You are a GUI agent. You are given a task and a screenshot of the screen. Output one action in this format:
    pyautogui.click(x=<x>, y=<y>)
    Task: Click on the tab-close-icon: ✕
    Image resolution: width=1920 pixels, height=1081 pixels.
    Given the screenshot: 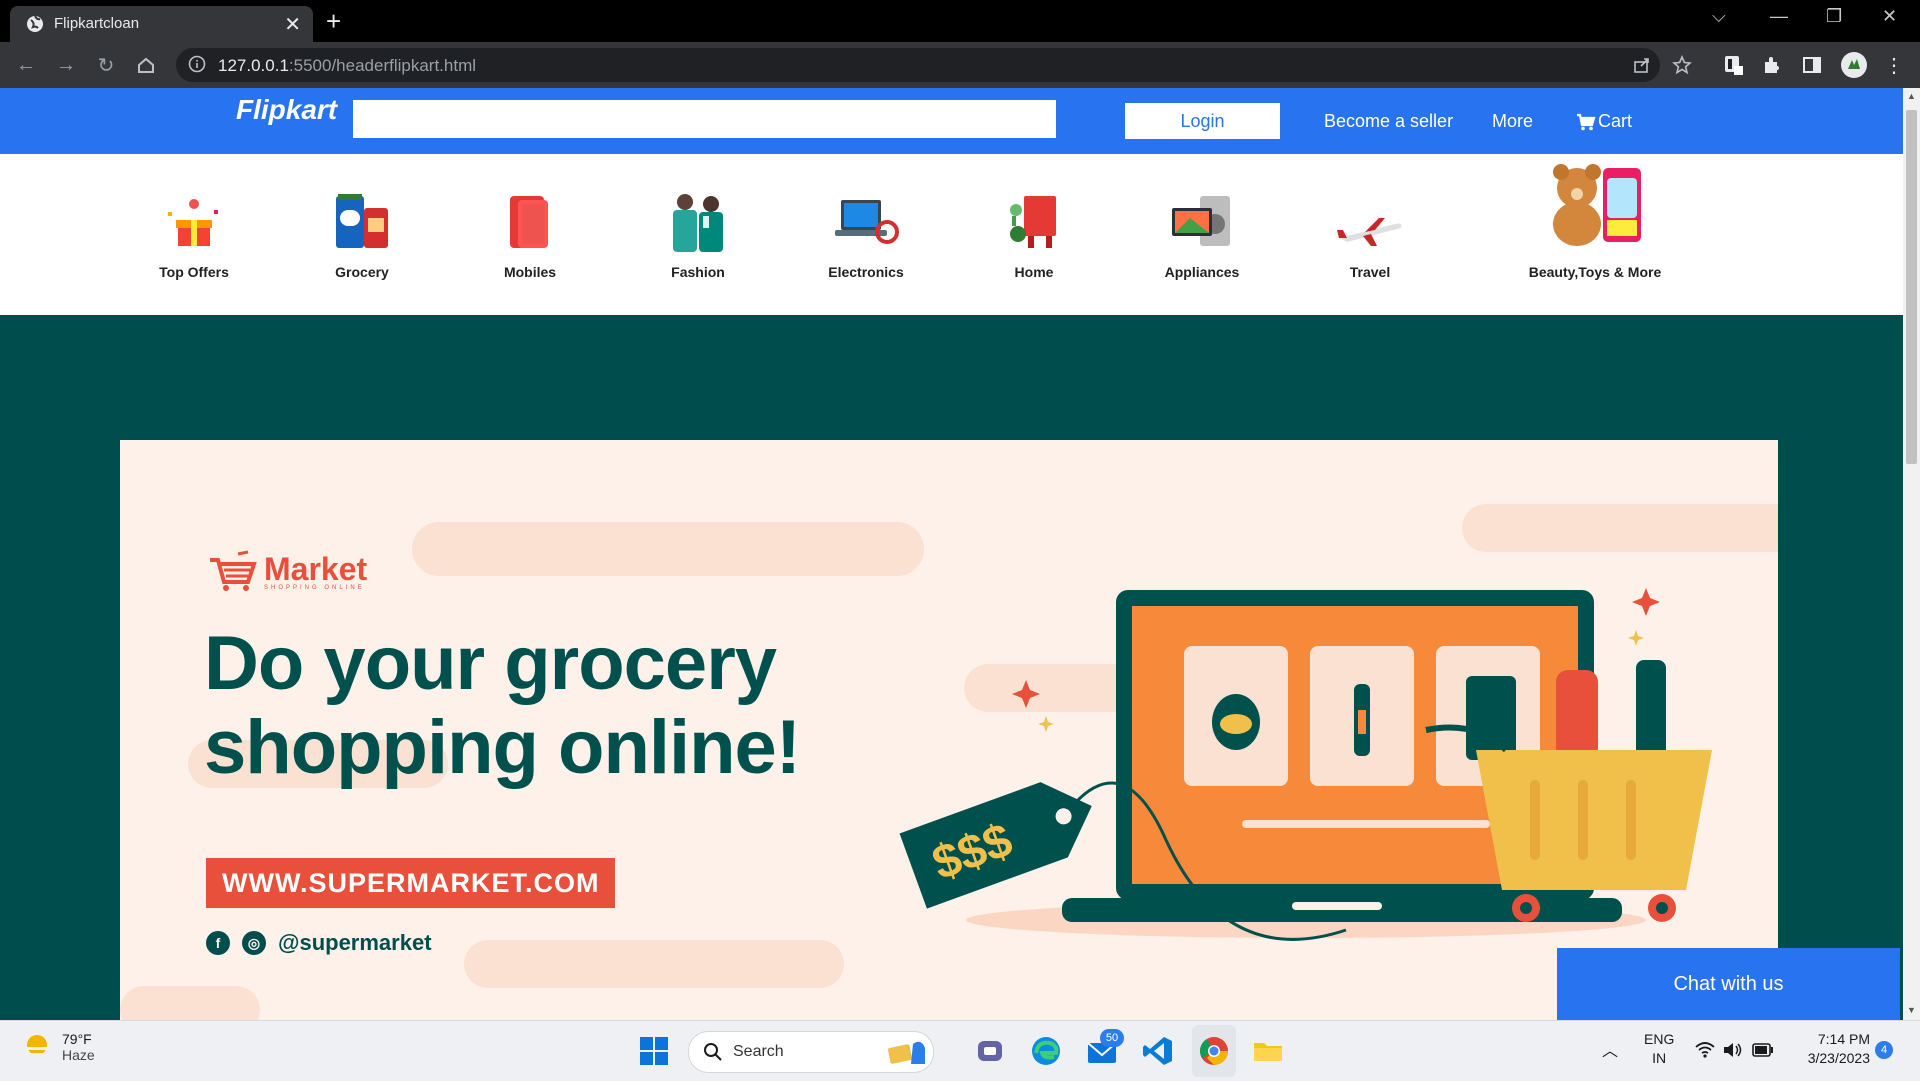 What is the action you would take?
    pyautogui.click(x=292, y=24)
    